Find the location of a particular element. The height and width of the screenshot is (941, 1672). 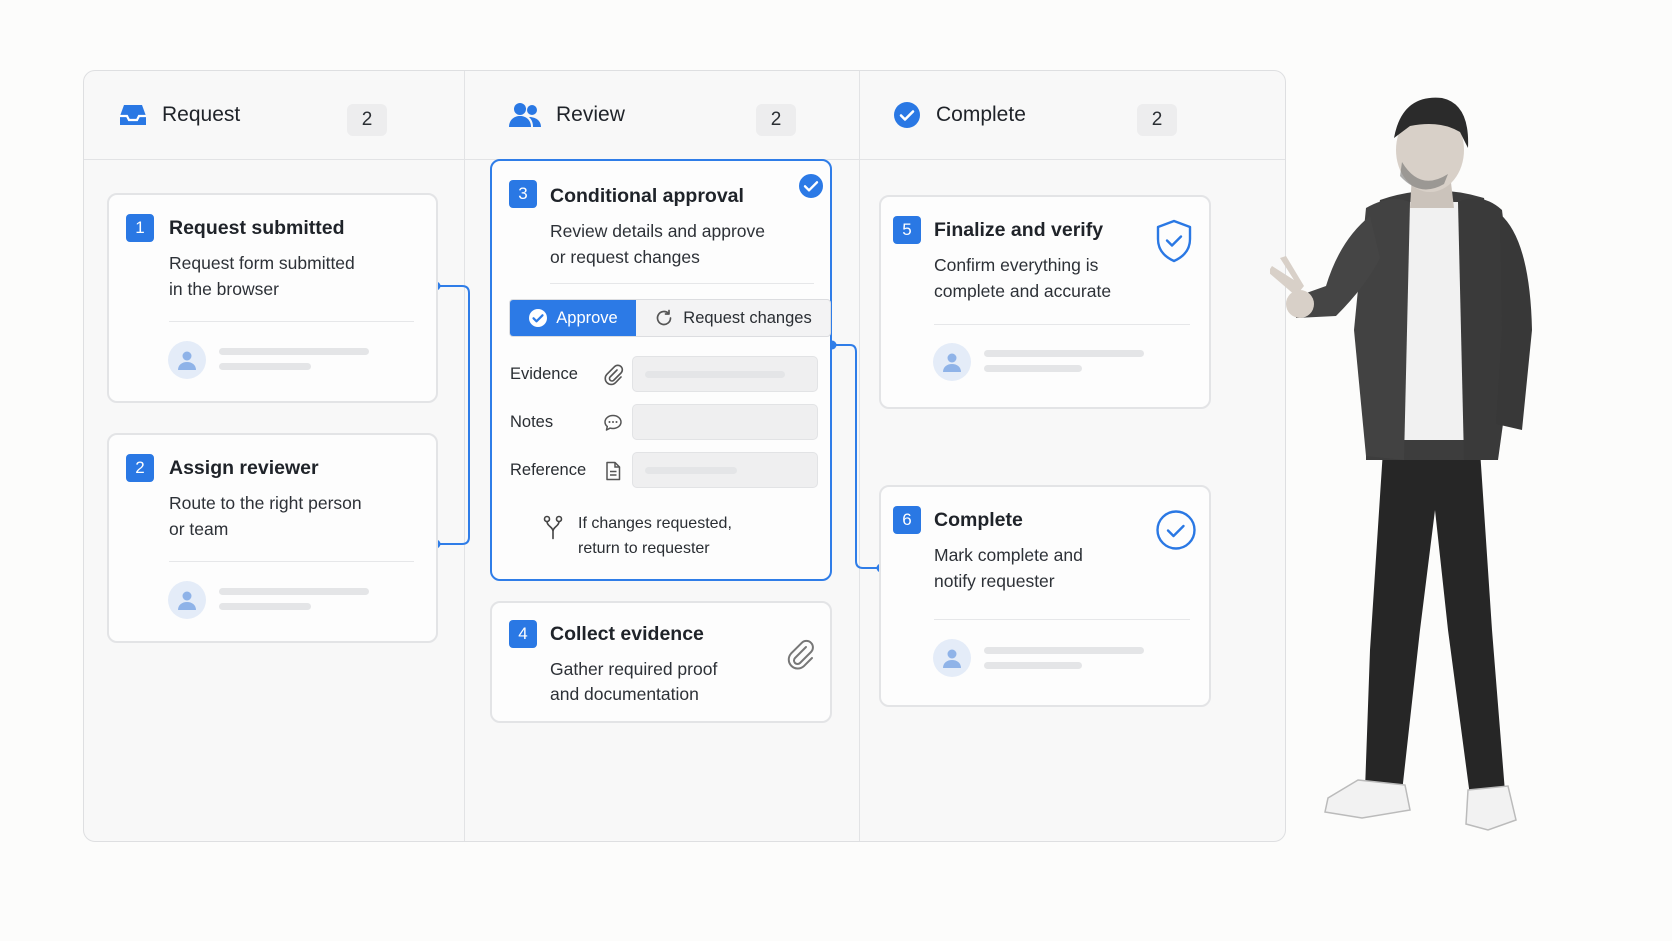

shield-check-icon is located at coordinates (1174, 241).